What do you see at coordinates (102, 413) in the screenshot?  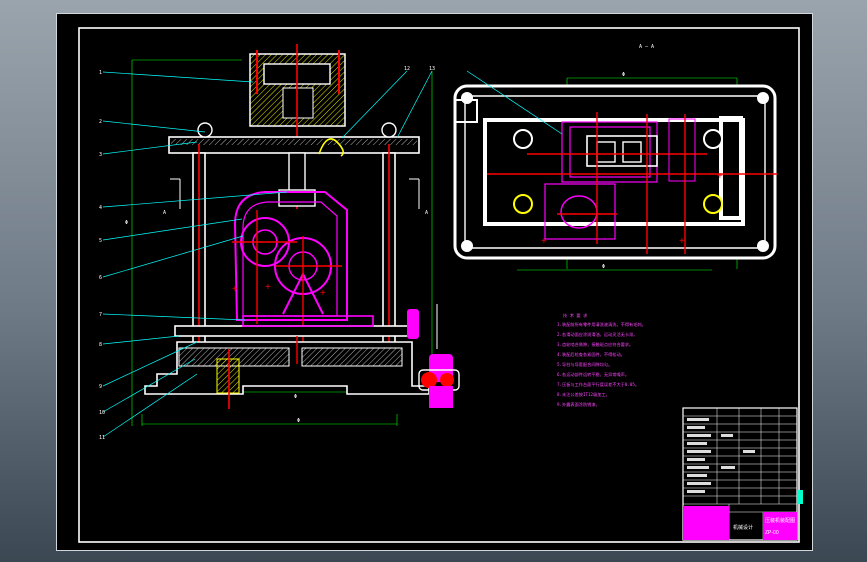 I see `part-number: 10` at bounding box center [102, 413].